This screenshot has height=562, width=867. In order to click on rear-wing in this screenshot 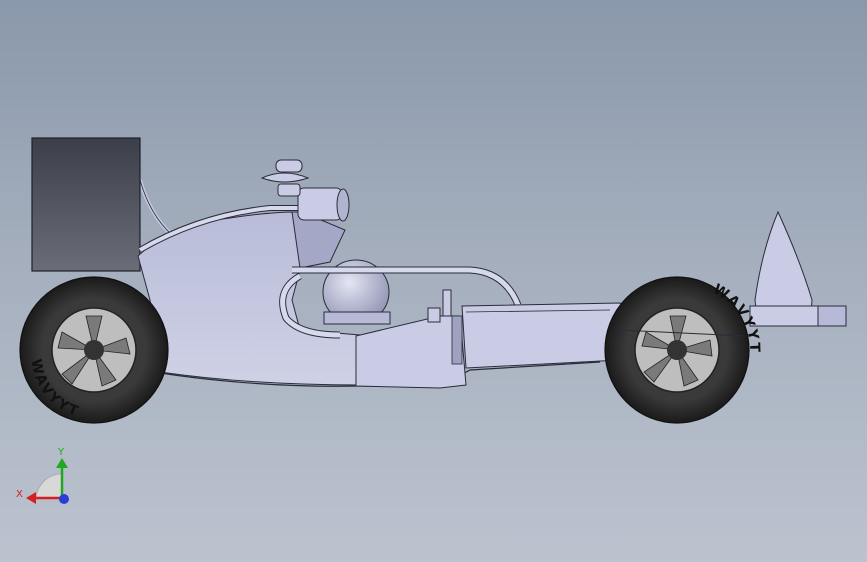, I will do `click(86, 204)`.